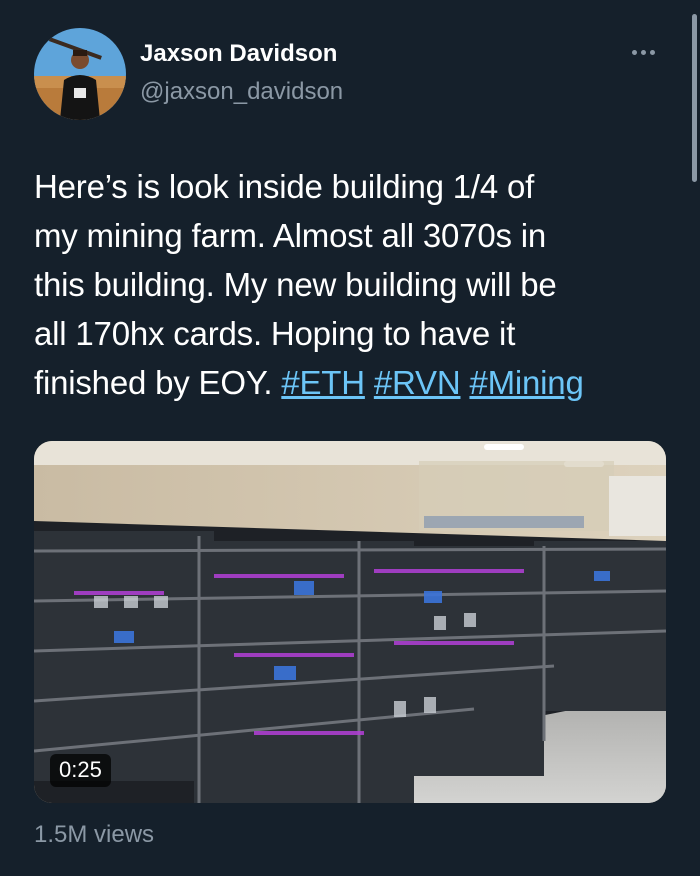  Describe the element at coordinates (80, 770) in the screenshot. I see `video-duration-badge: 0:25` at that location.